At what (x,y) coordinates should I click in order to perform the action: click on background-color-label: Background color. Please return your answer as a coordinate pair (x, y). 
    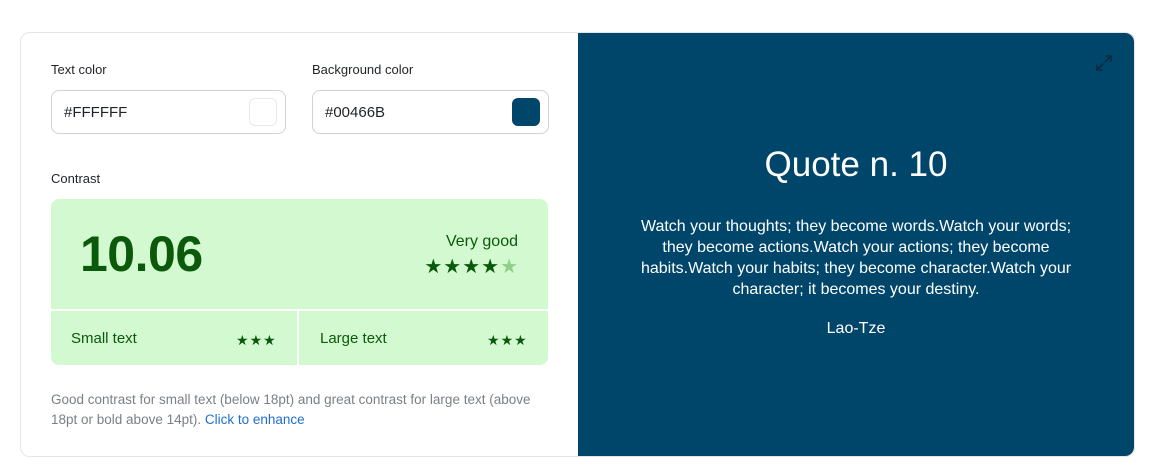
    Looking at the image, I should click on (363, 69).